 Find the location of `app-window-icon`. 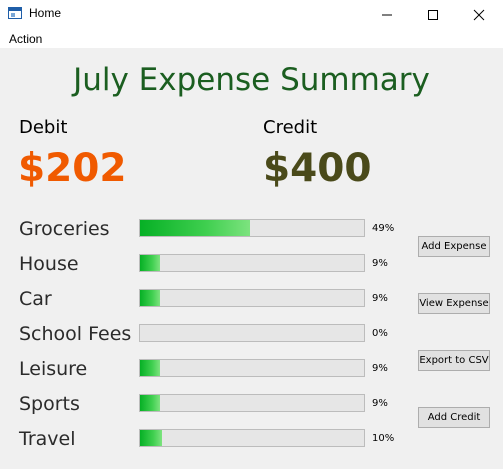

app-window-icon is located at coordinates (15, 13).